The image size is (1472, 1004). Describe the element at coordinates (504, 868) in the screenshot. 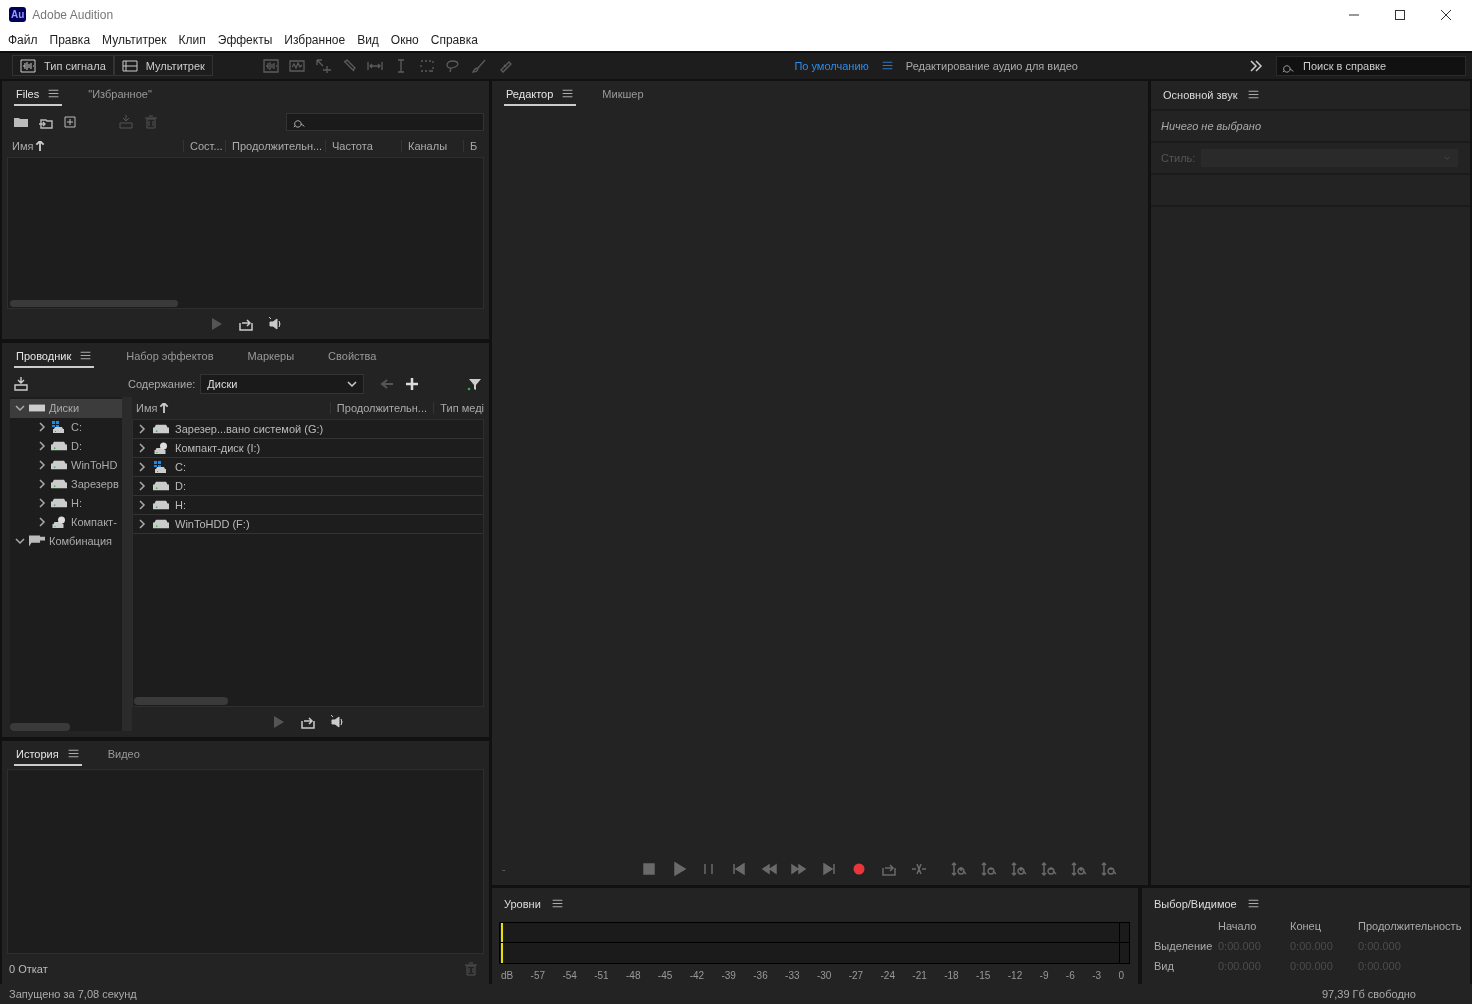

I see `time-display: -` at that location.